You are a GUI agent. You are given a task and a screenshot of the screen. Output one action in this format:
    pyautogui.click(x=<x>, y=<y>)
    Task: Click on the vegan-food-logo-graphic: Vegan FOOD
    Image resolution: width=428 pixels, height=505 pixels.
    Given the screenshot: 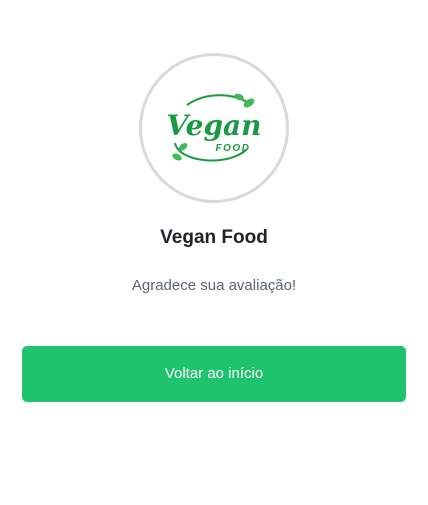 What is the action you would take?
    pyautogui.click(x=214, y=127)
    